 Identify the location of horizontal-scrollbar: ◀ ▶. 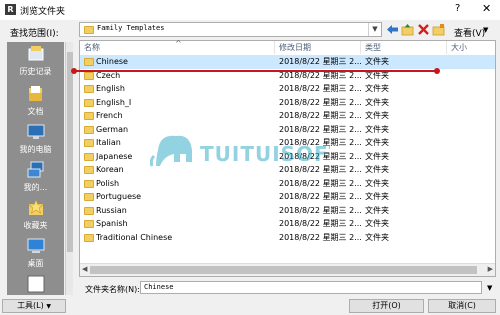
(287, 269).